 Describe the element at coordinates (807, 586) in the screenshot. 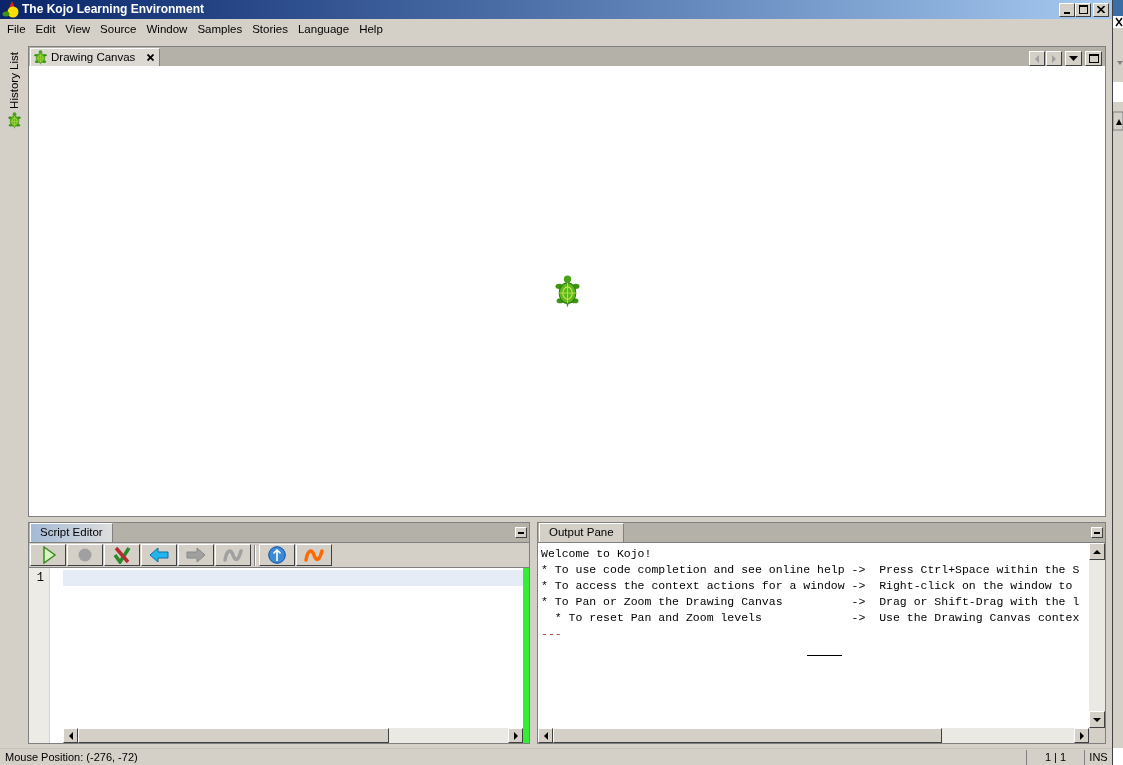

I see `output-line: * To access the context actions for a window -> Right-click on the window to` at that location.